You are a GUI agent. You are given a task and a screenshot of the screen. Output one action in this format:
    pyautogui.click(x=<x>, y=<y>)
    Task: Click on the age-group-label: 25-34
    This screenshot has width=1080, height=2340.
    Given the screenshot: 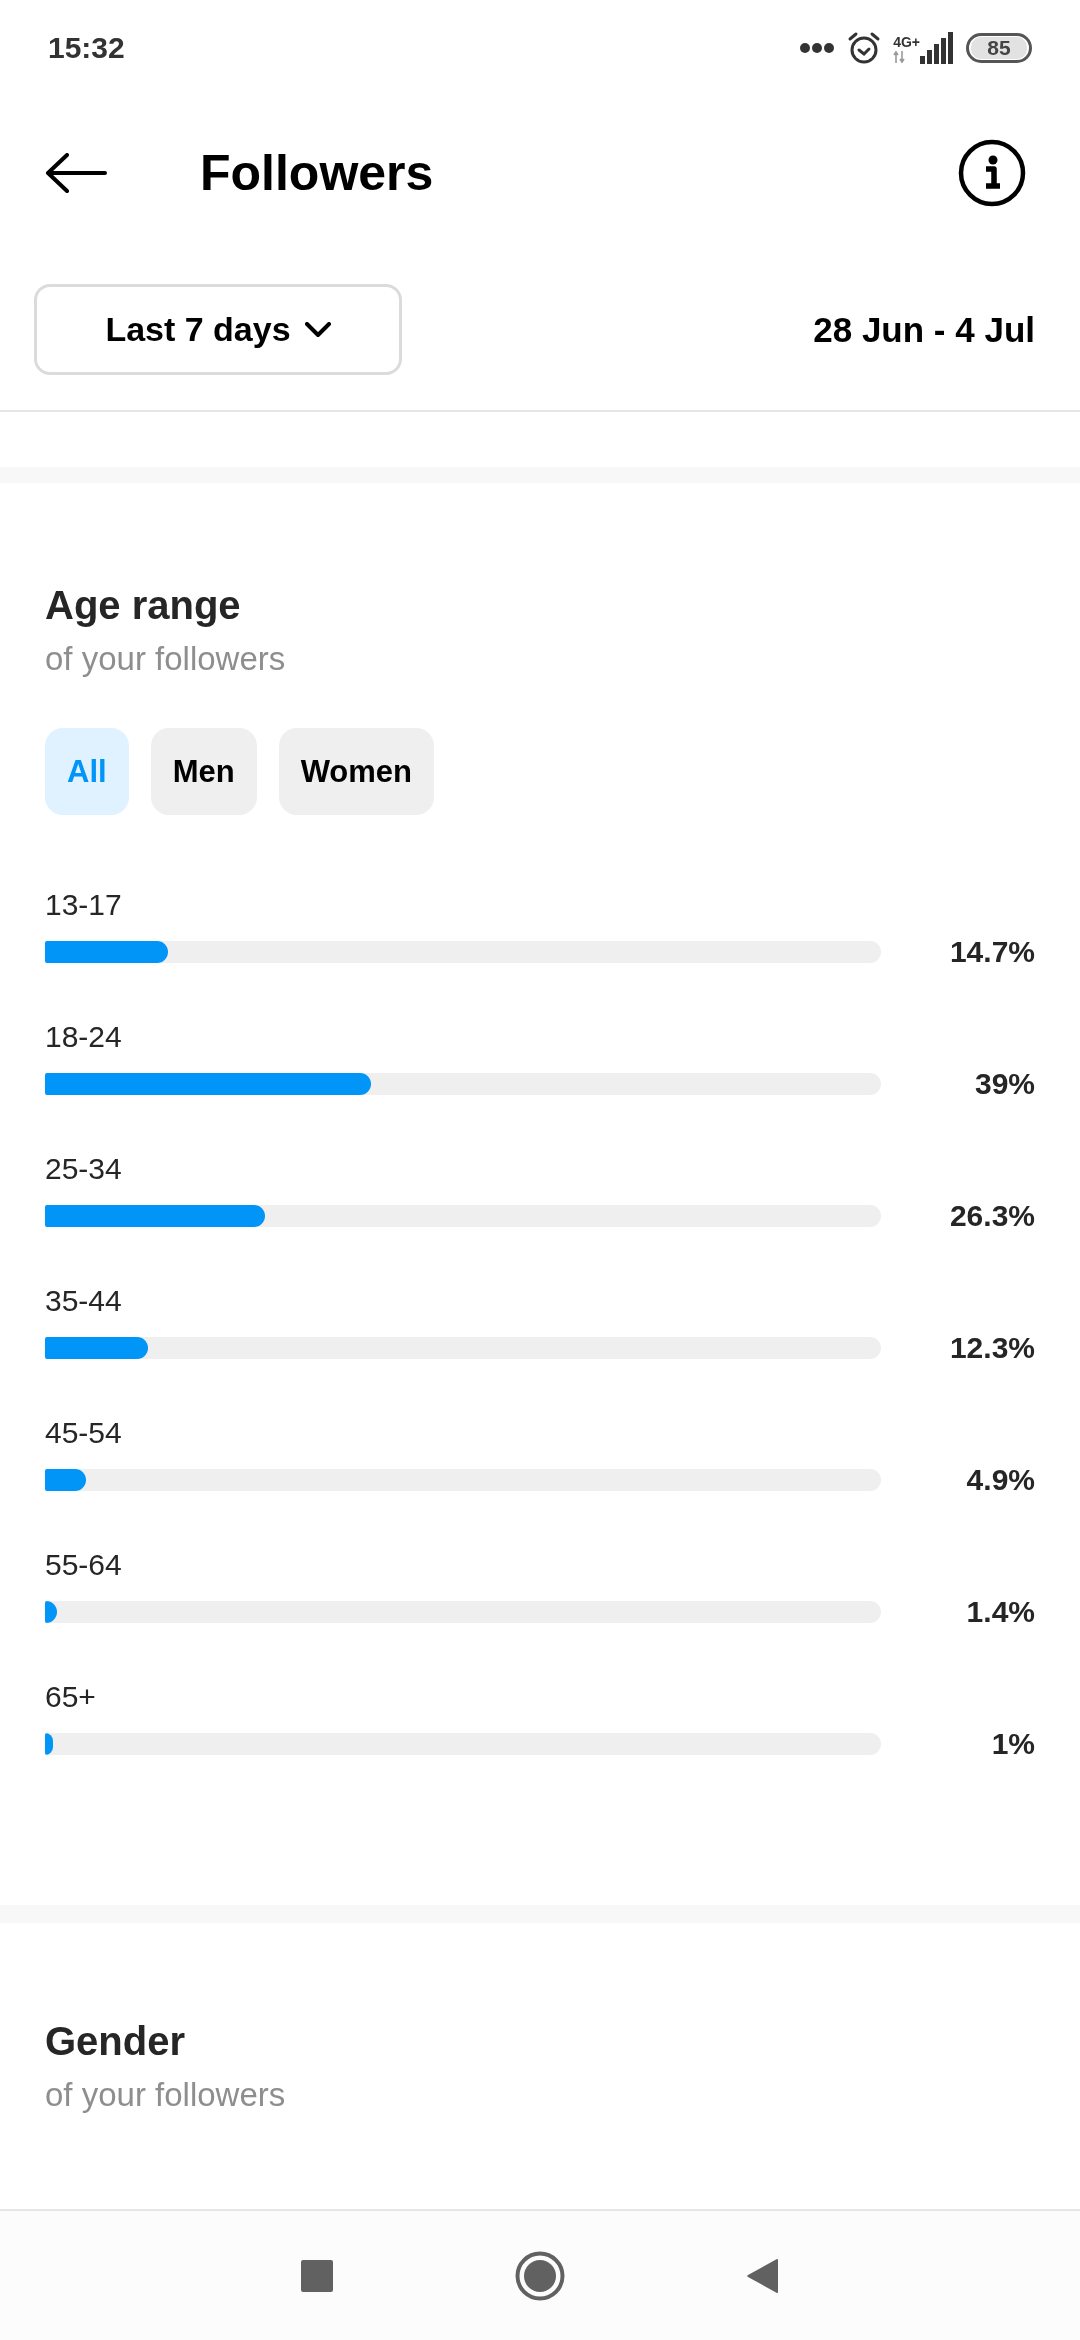 What is the action you would take?
    pyautogui.click(x=83, y=1169)
    